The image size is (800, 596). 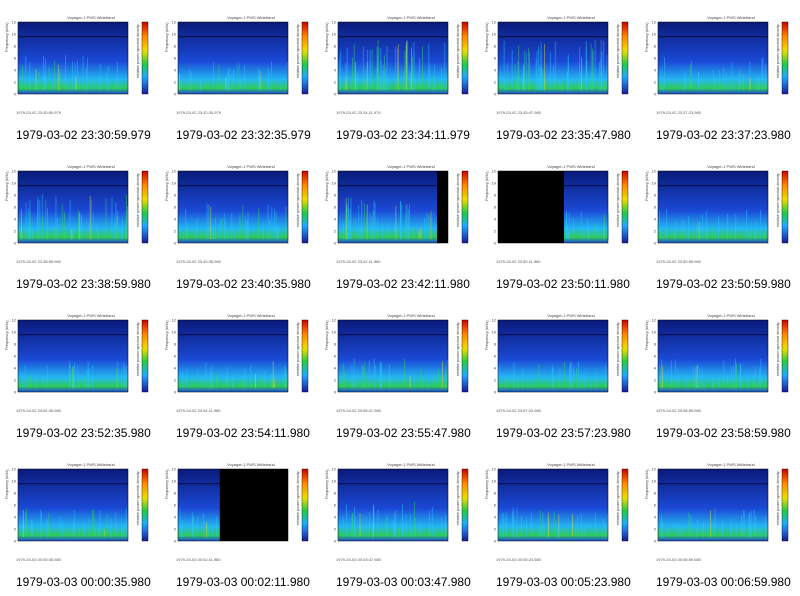 I want to click on time-range-note: 1979-03-03 00:03:47.980, so click(x=358, y=559).